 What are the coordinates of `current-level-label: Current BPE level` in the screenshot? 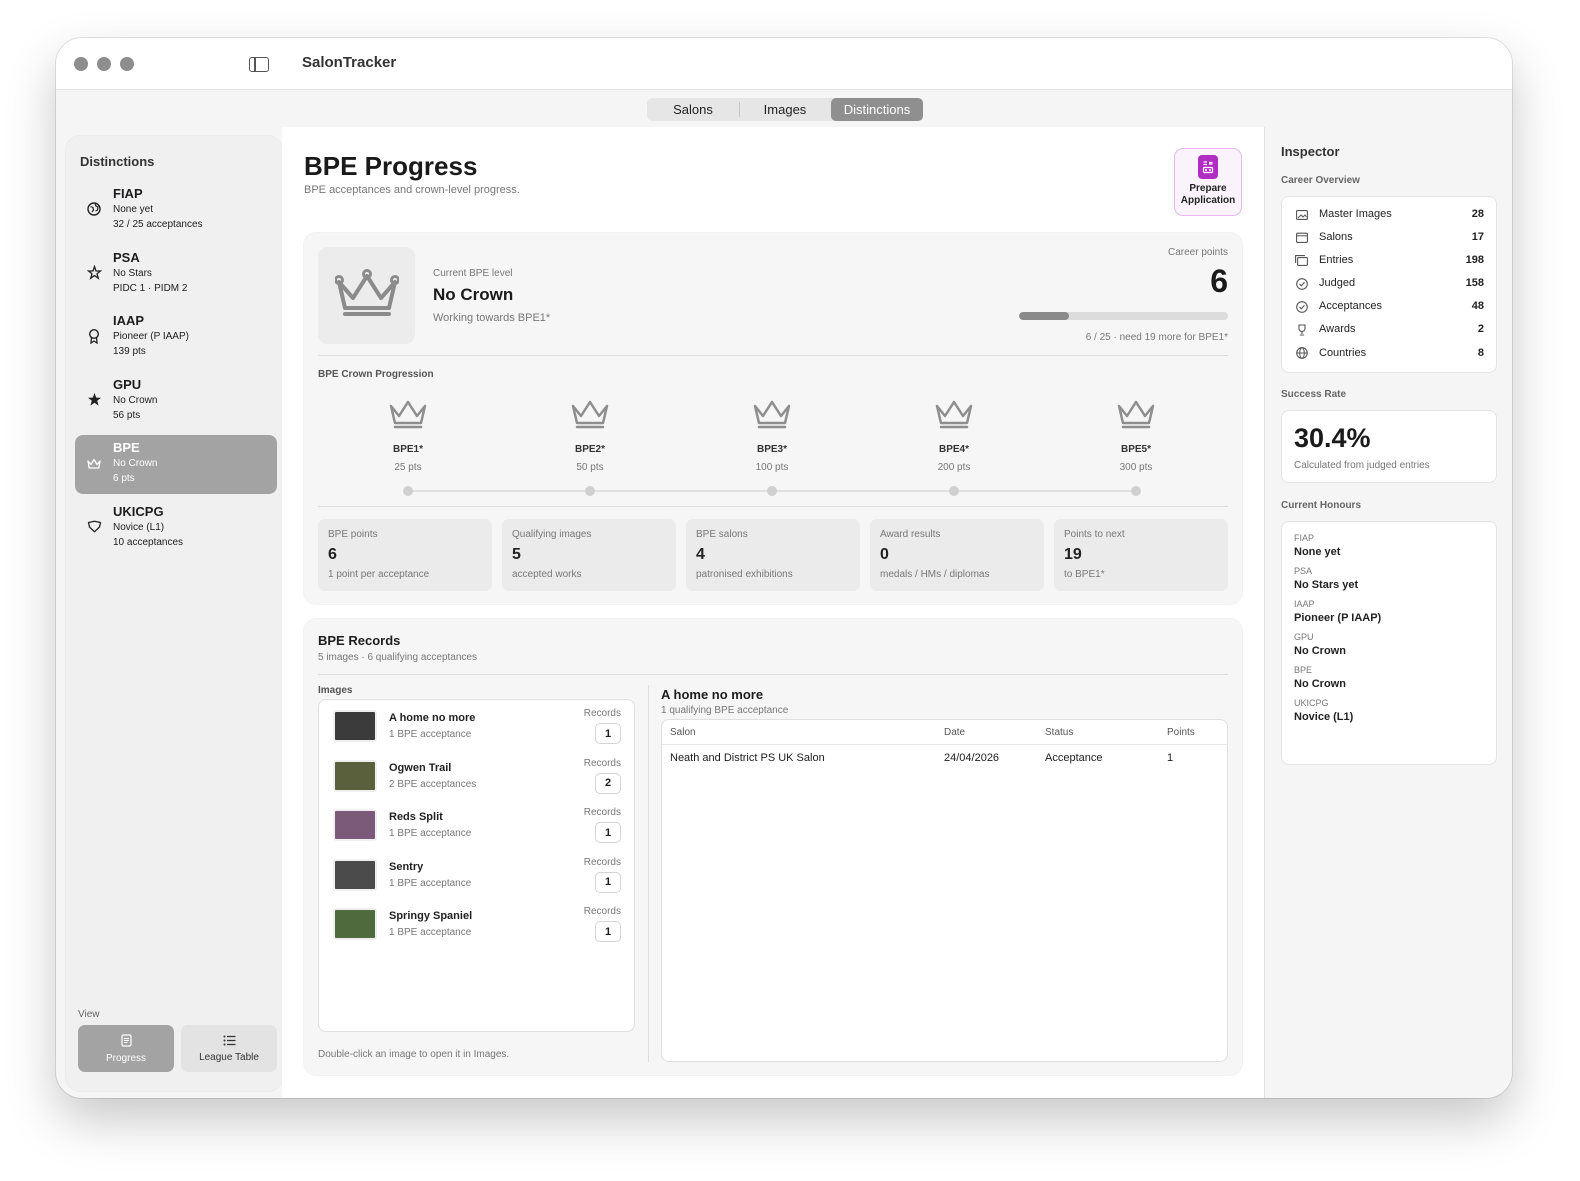 It's located at (473, 273).